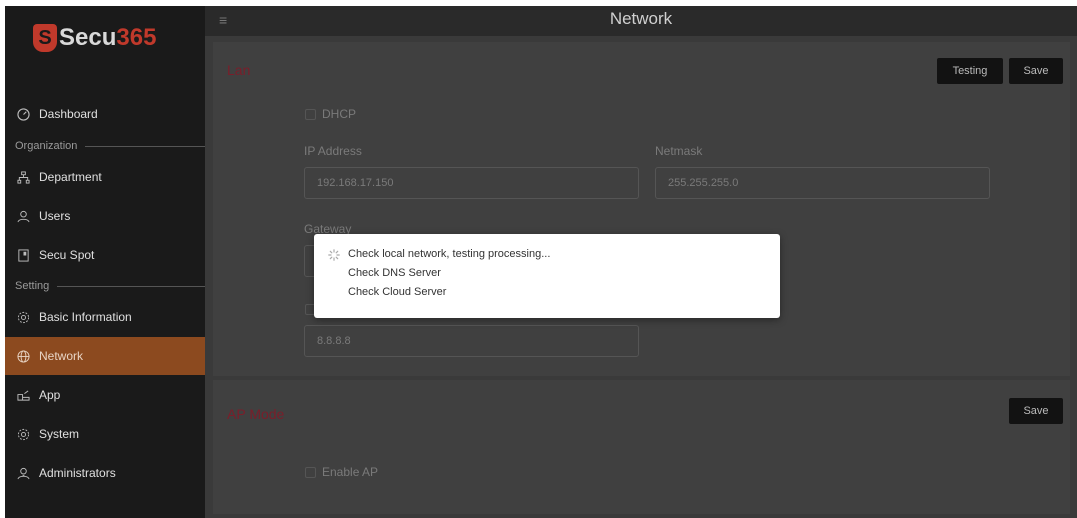  I want to click on ap-mode-title: AP Mode, so click(256, 414).